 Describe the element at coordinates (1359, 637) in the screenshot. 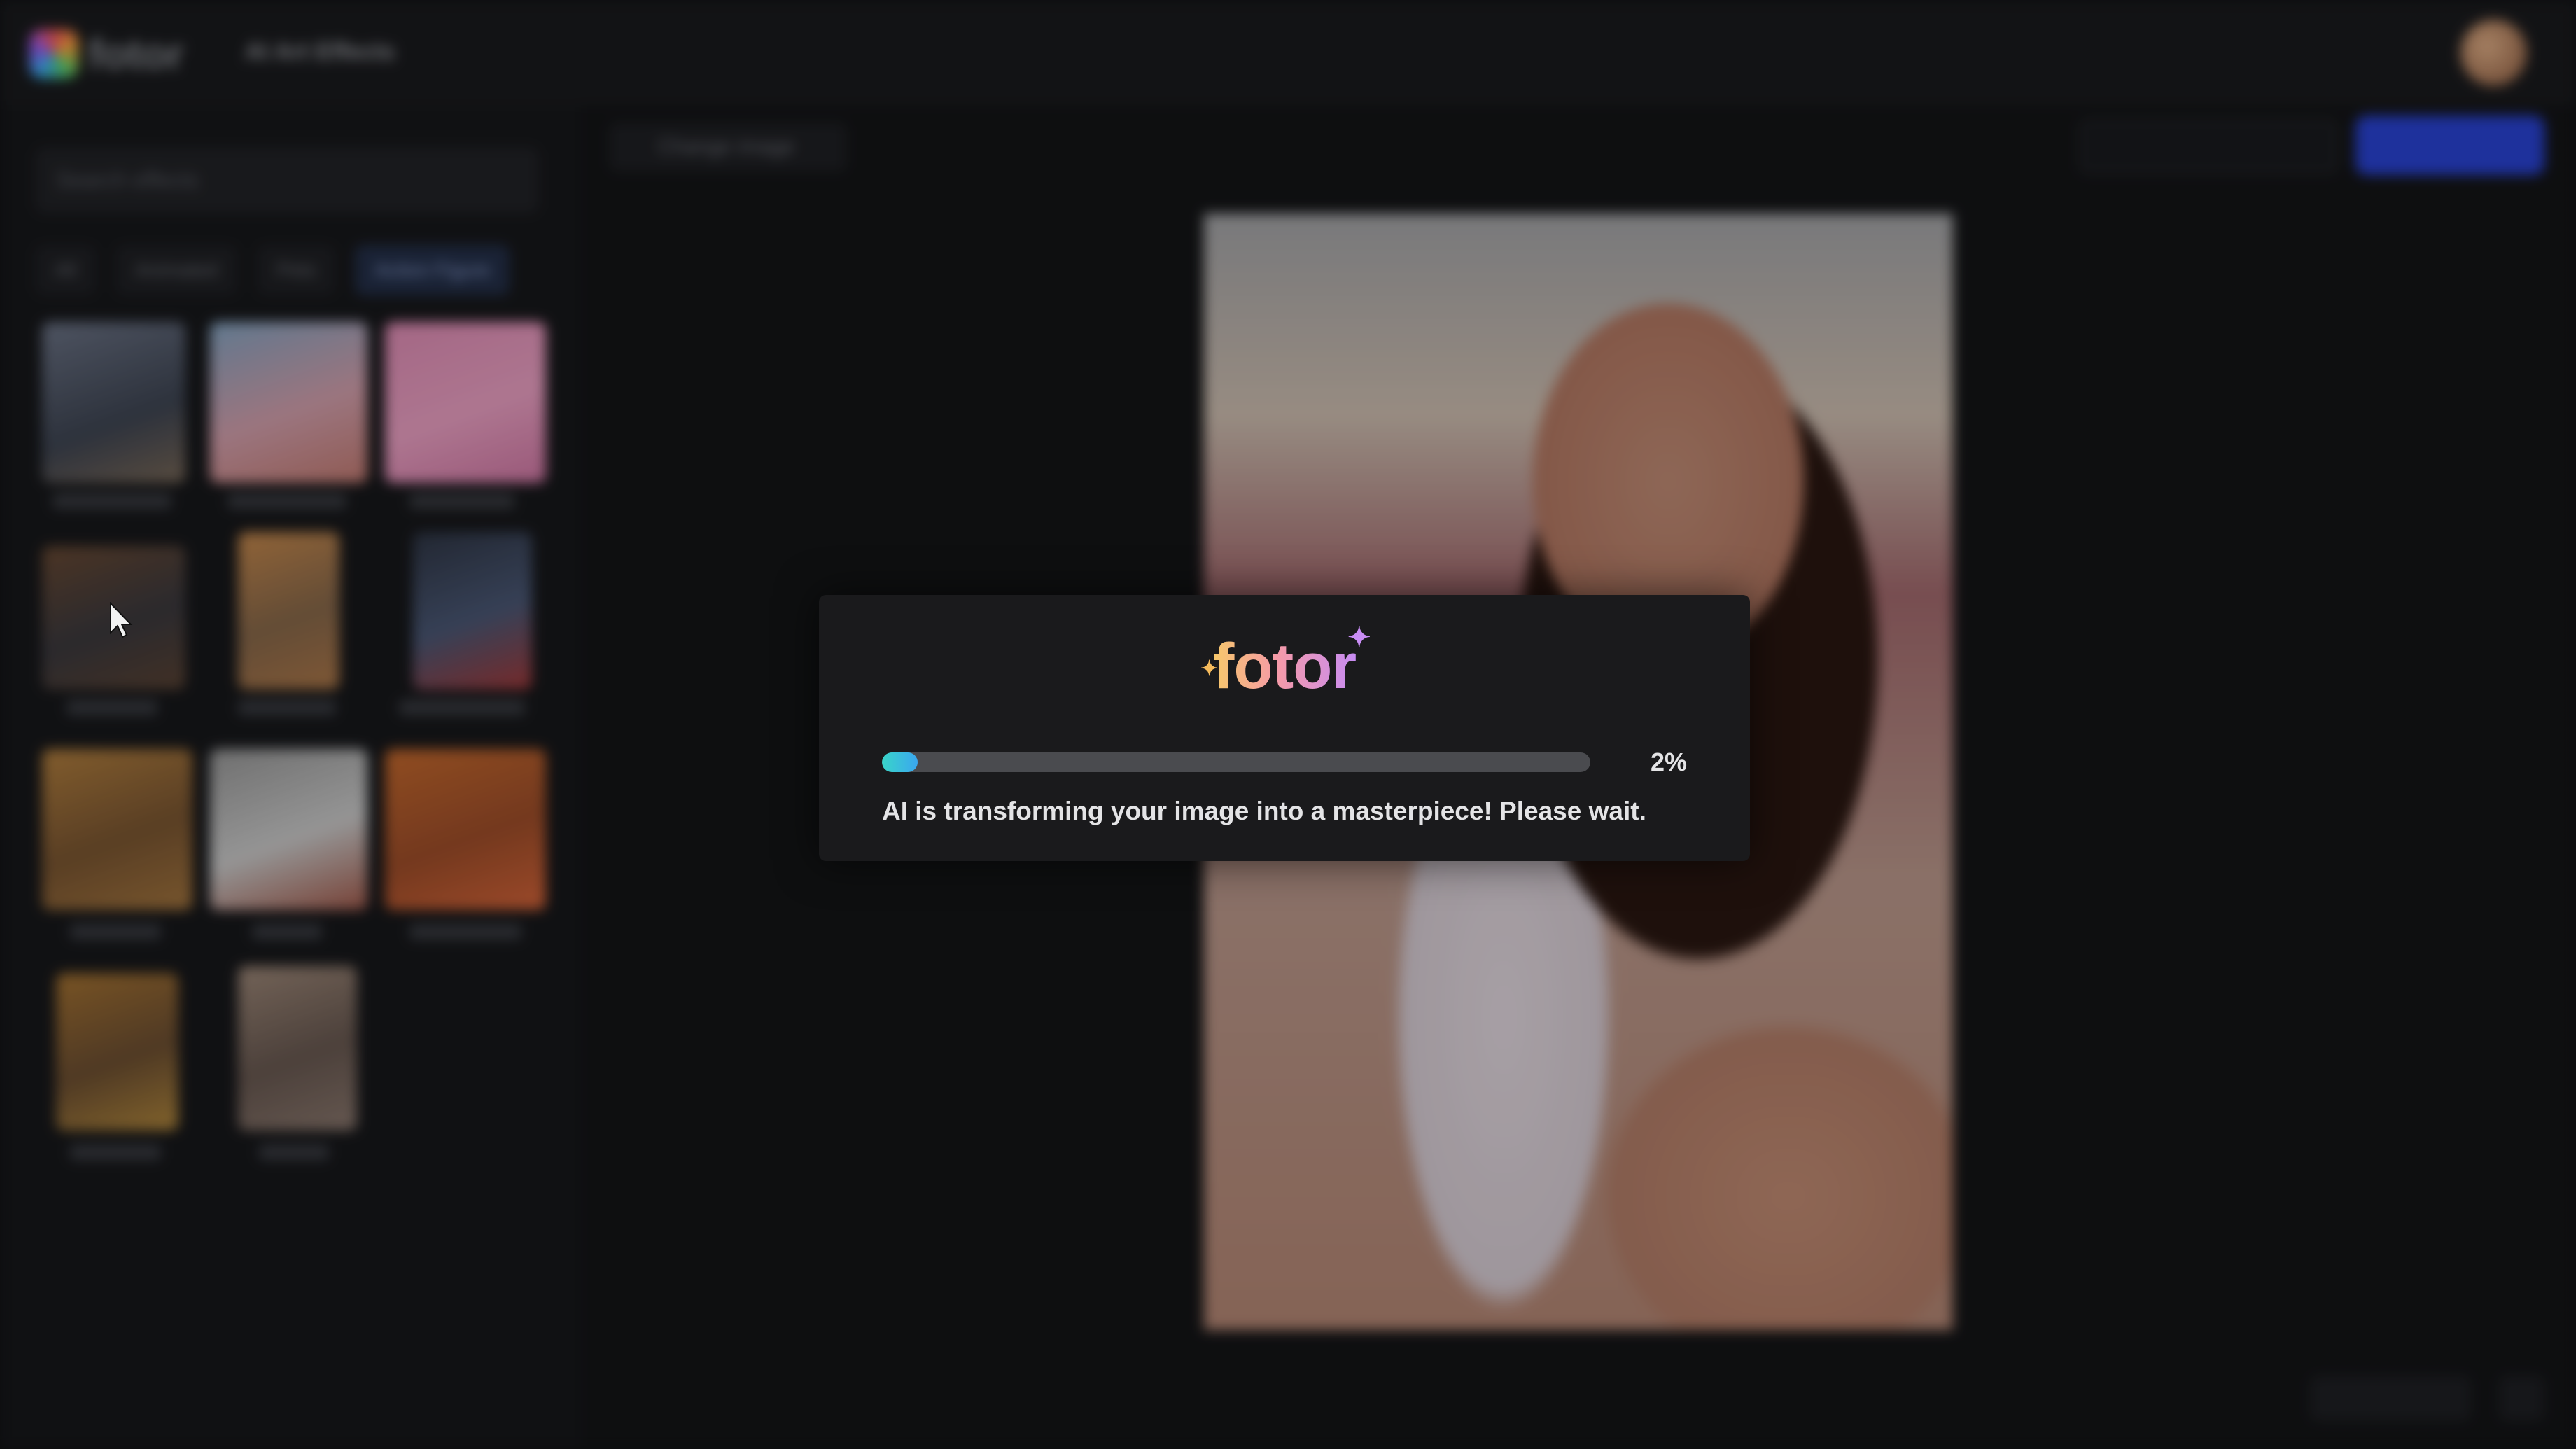

I see `sparkle-icon: ✦` at that location.